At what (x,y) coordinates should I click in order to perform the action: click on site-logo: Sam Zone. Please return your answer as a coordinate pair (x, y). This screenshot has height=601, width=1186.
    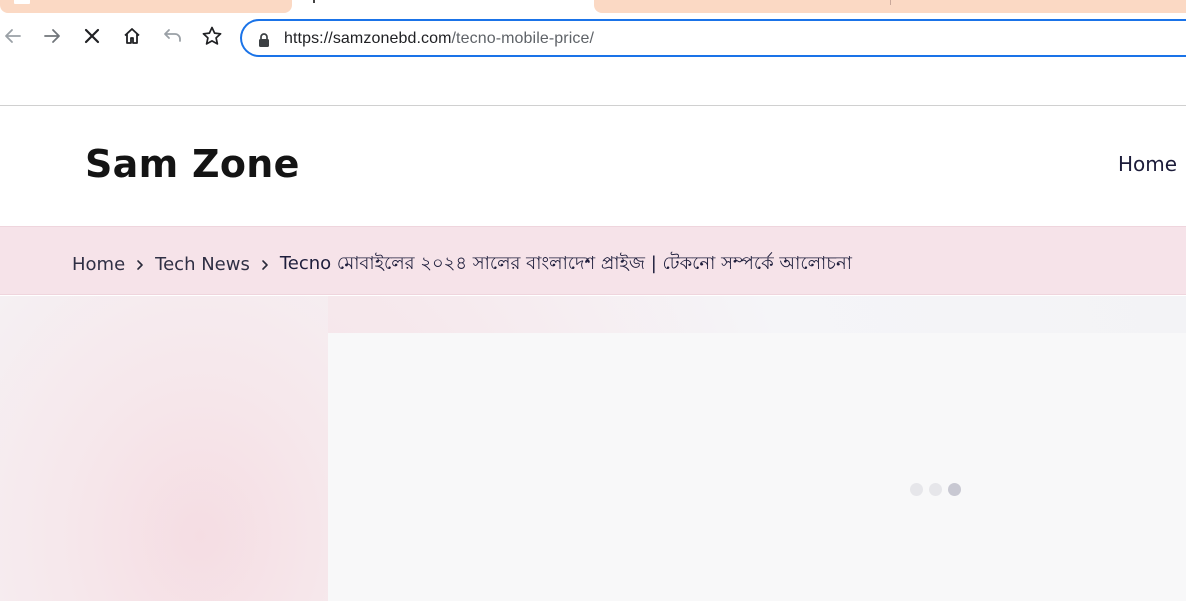
    Looking at the image, I should click on (192, 164).